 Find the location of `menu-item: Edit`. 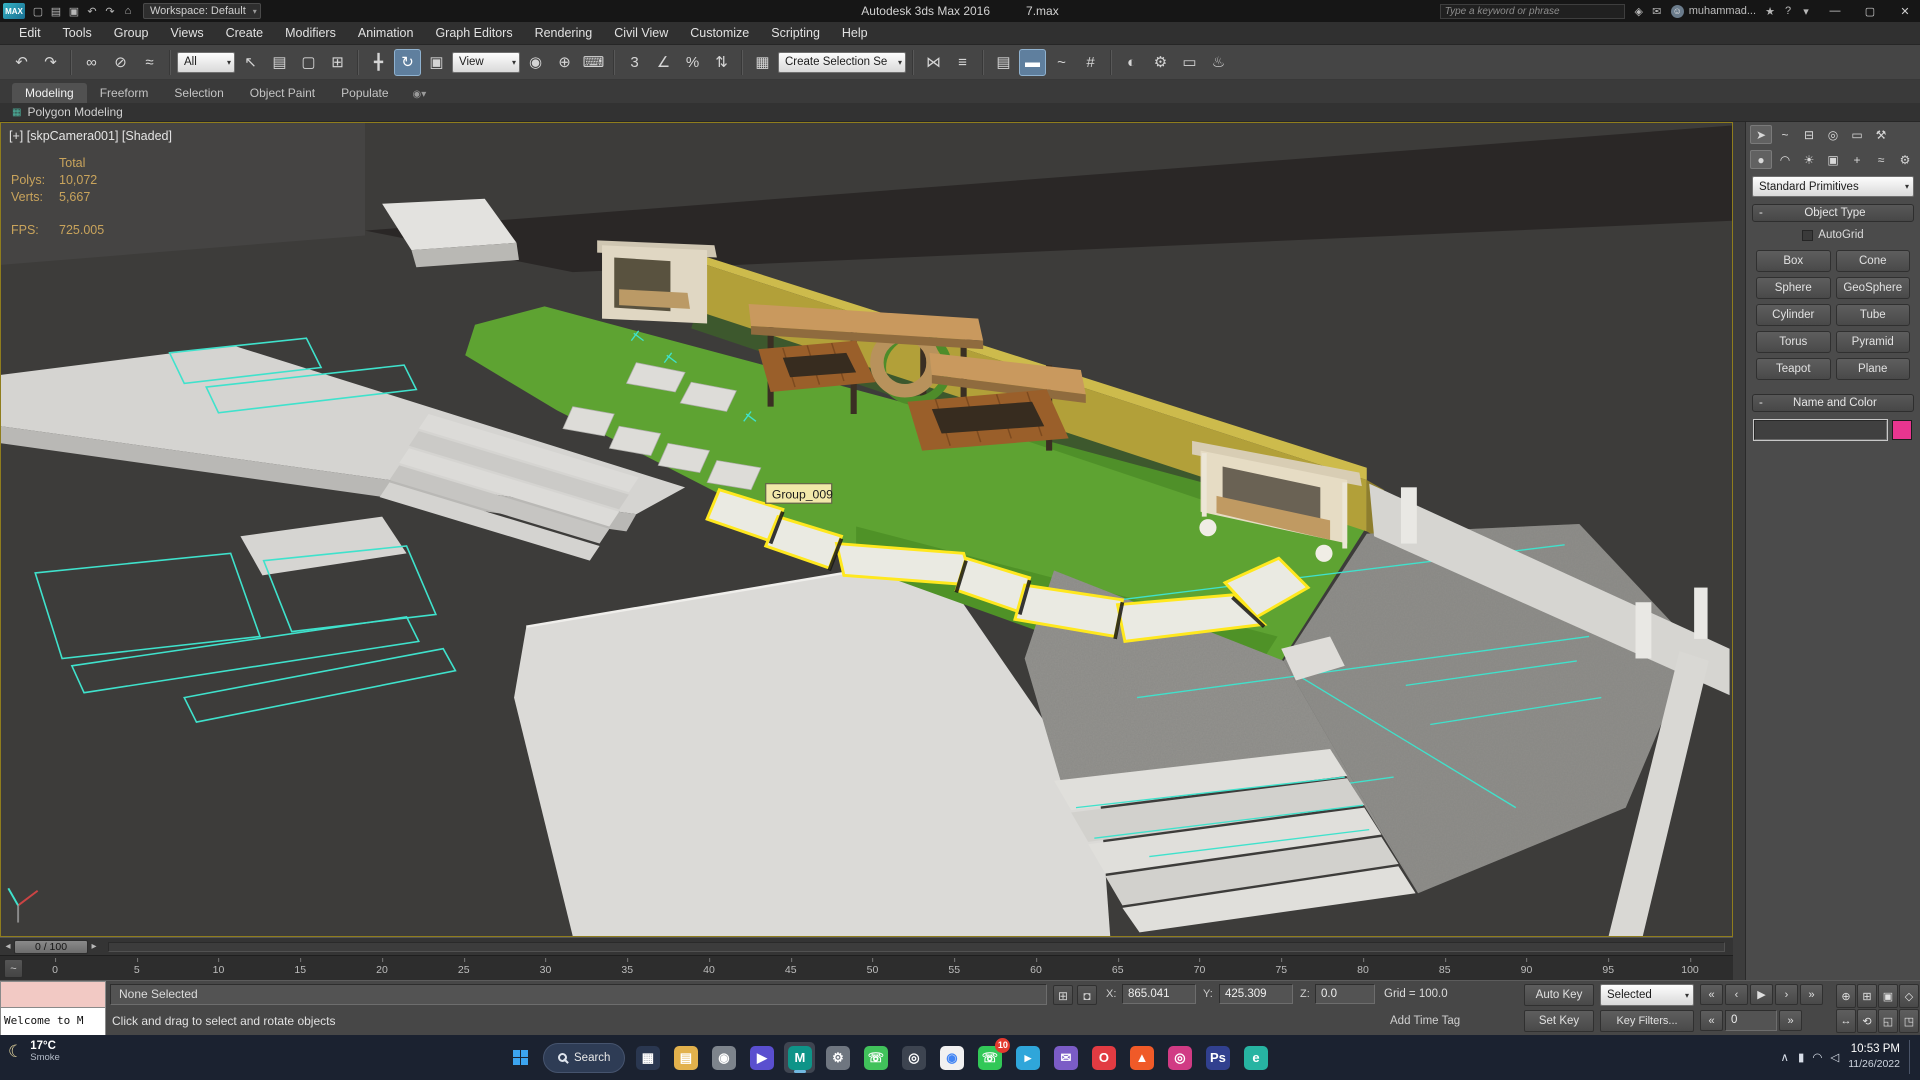

menu-item: Edit is located at coordinates (30, 33).